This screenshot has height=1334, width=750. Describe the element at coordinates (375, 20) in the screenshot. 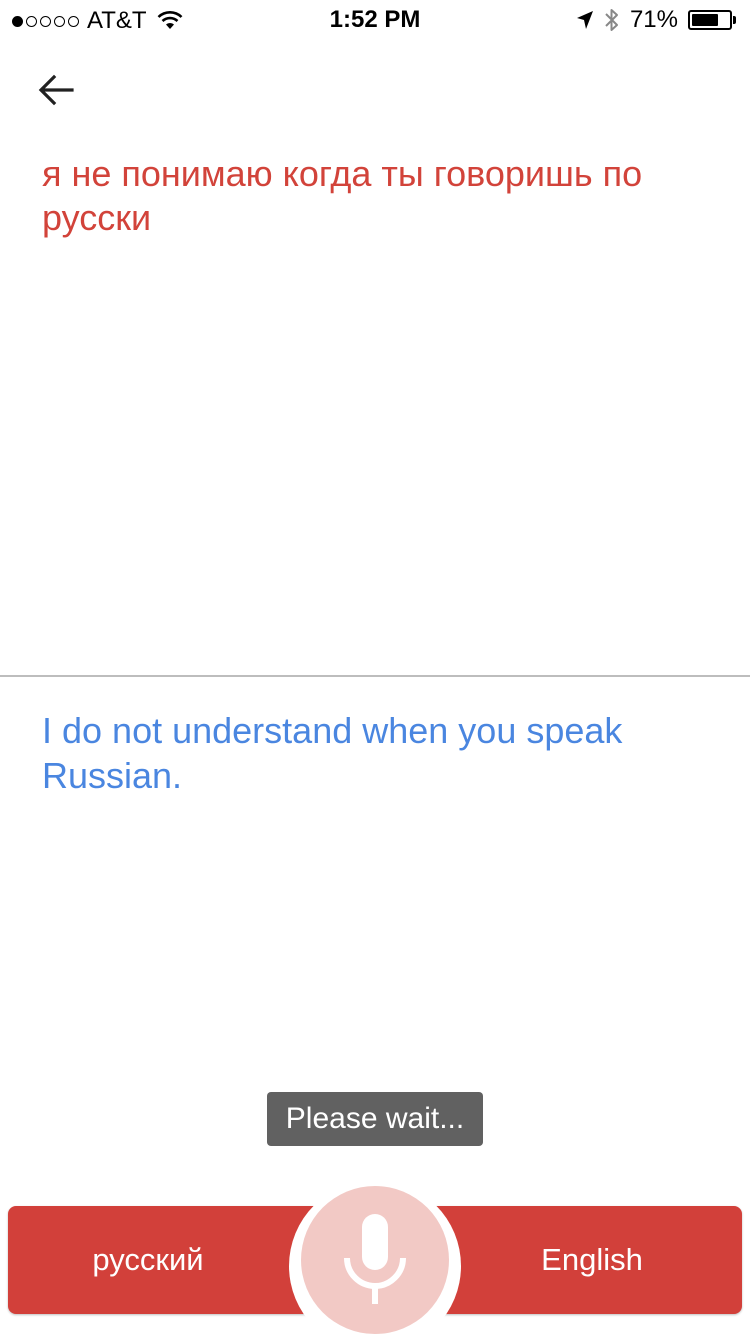

I see `status-bar: AT&T 1:52 PM 71%` at that location.